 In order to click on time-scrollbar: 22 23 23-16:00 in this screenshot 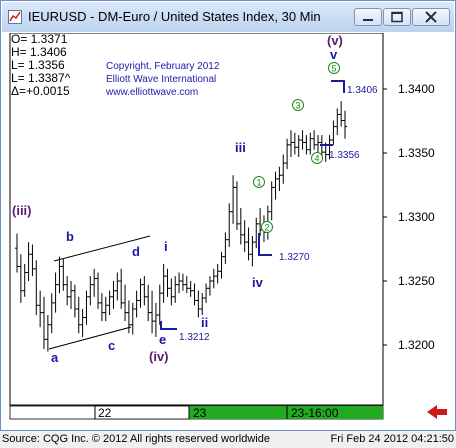, I will do `click(196, 412)`.